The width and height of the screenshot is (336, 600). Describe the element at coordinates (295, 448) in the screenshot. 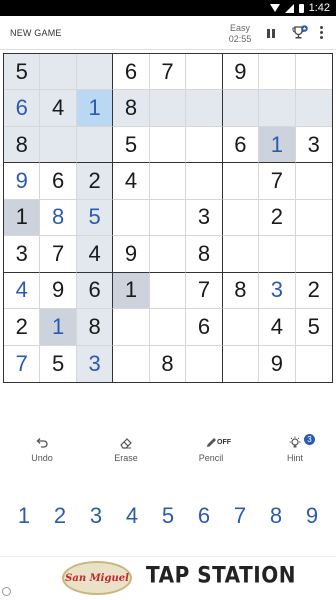

I see `hint-button: 3 Hint` at that location.